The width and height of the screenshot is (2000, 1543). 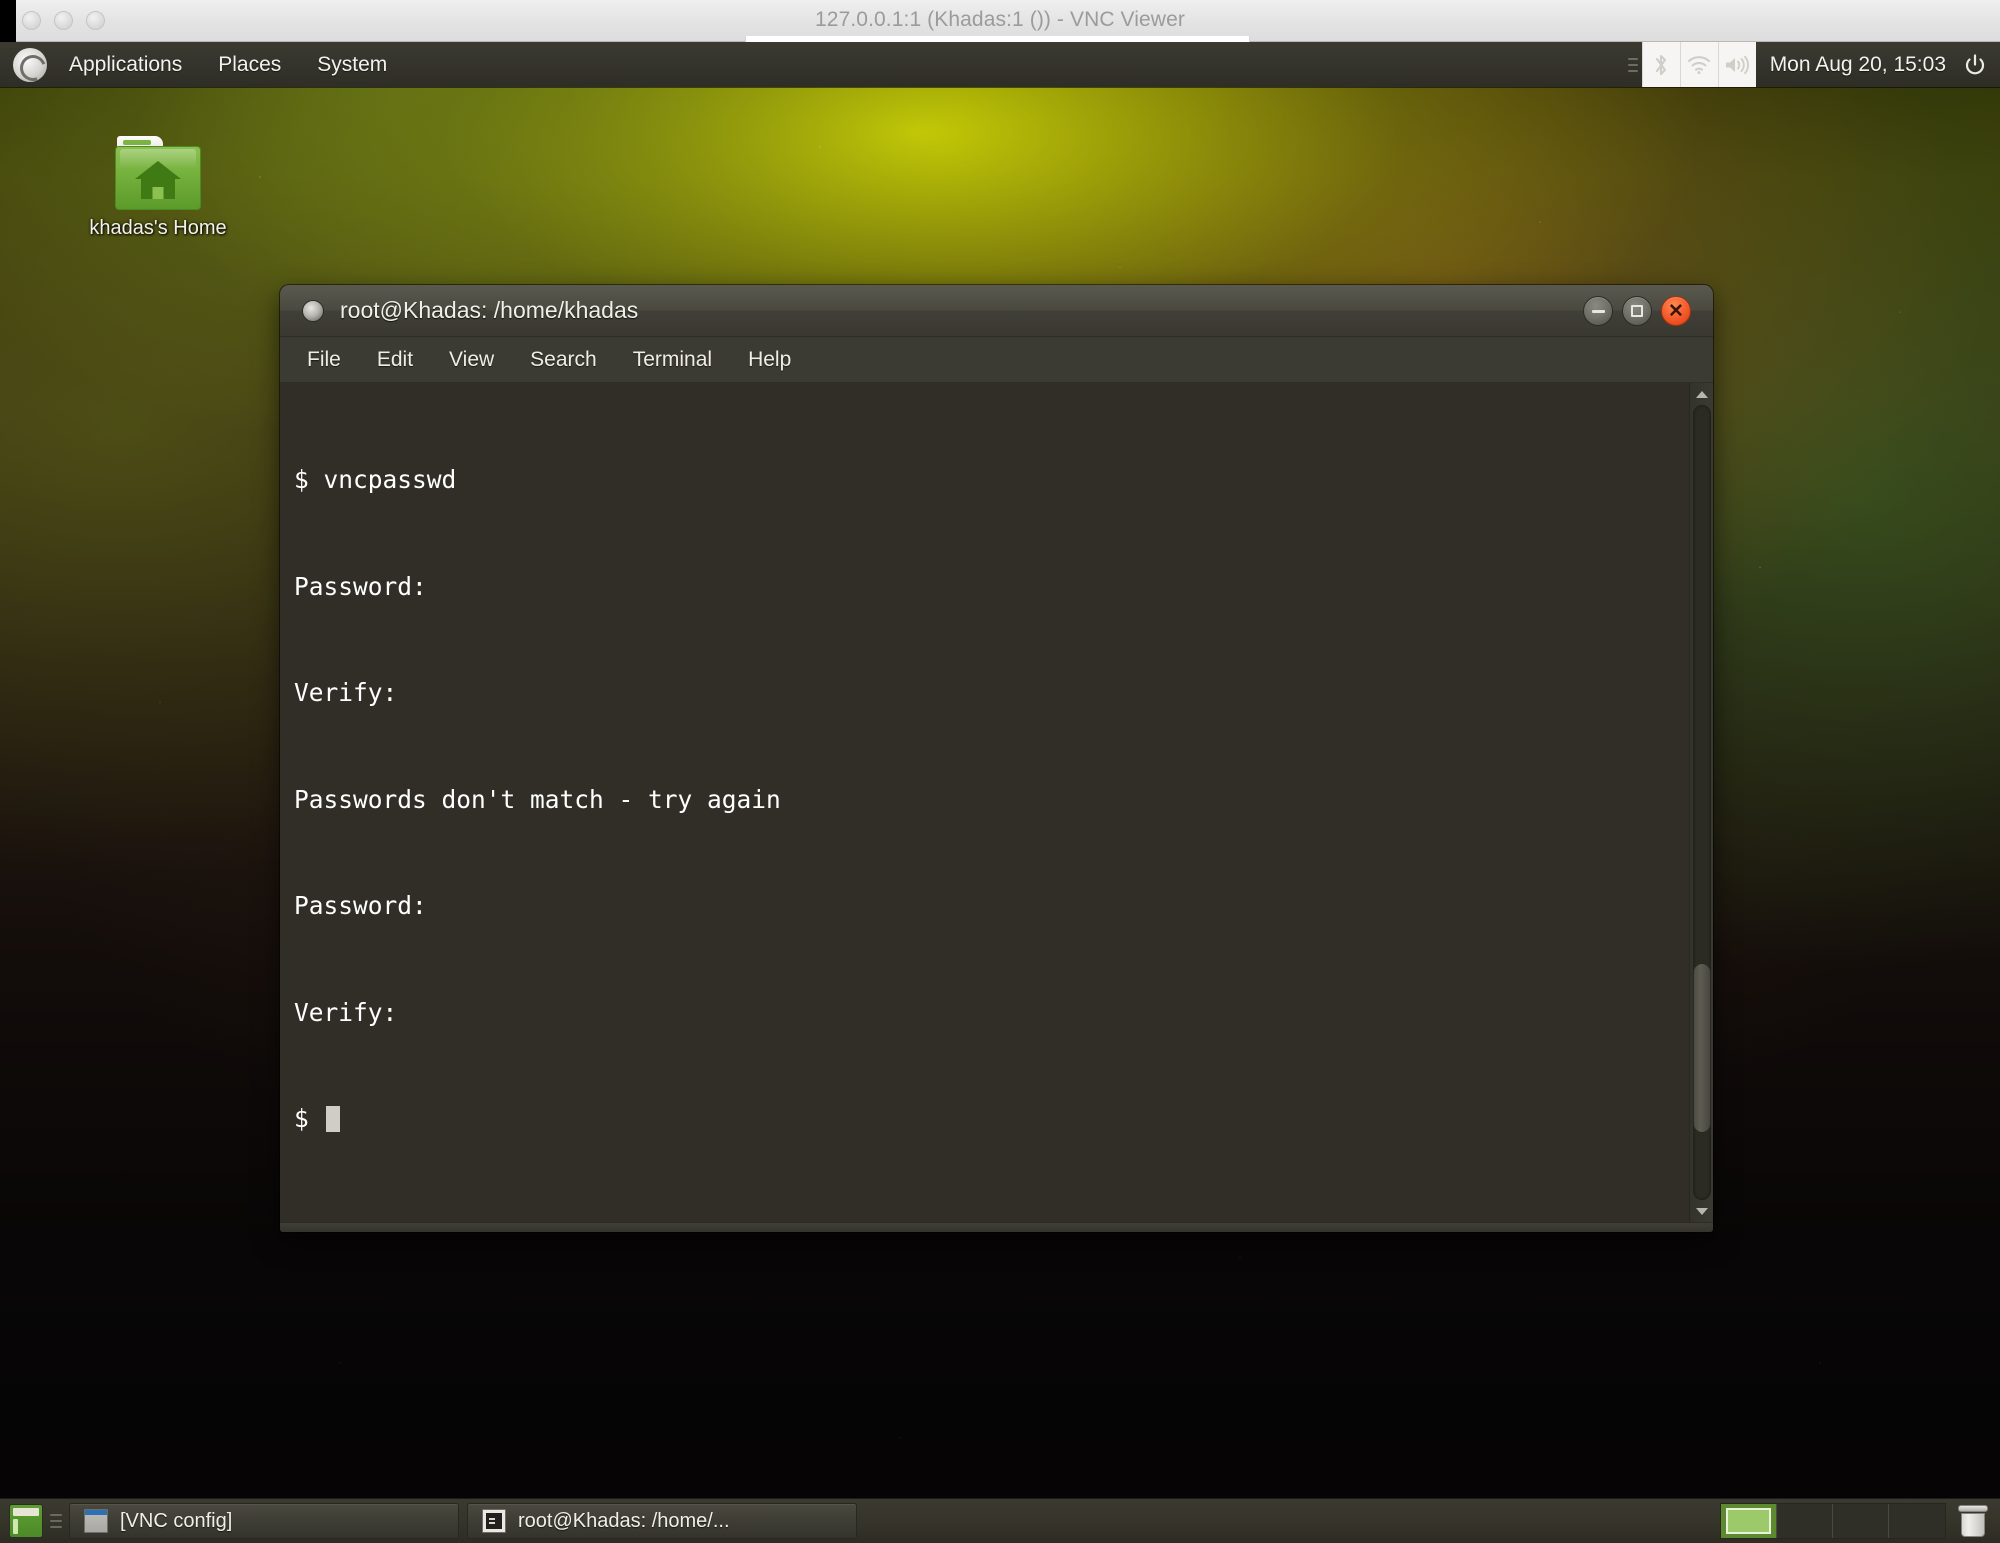 What do you see at coordinates (1698, 64) in the screenshot?
I see `wifi-icon` at bounding box center [1698, 64].